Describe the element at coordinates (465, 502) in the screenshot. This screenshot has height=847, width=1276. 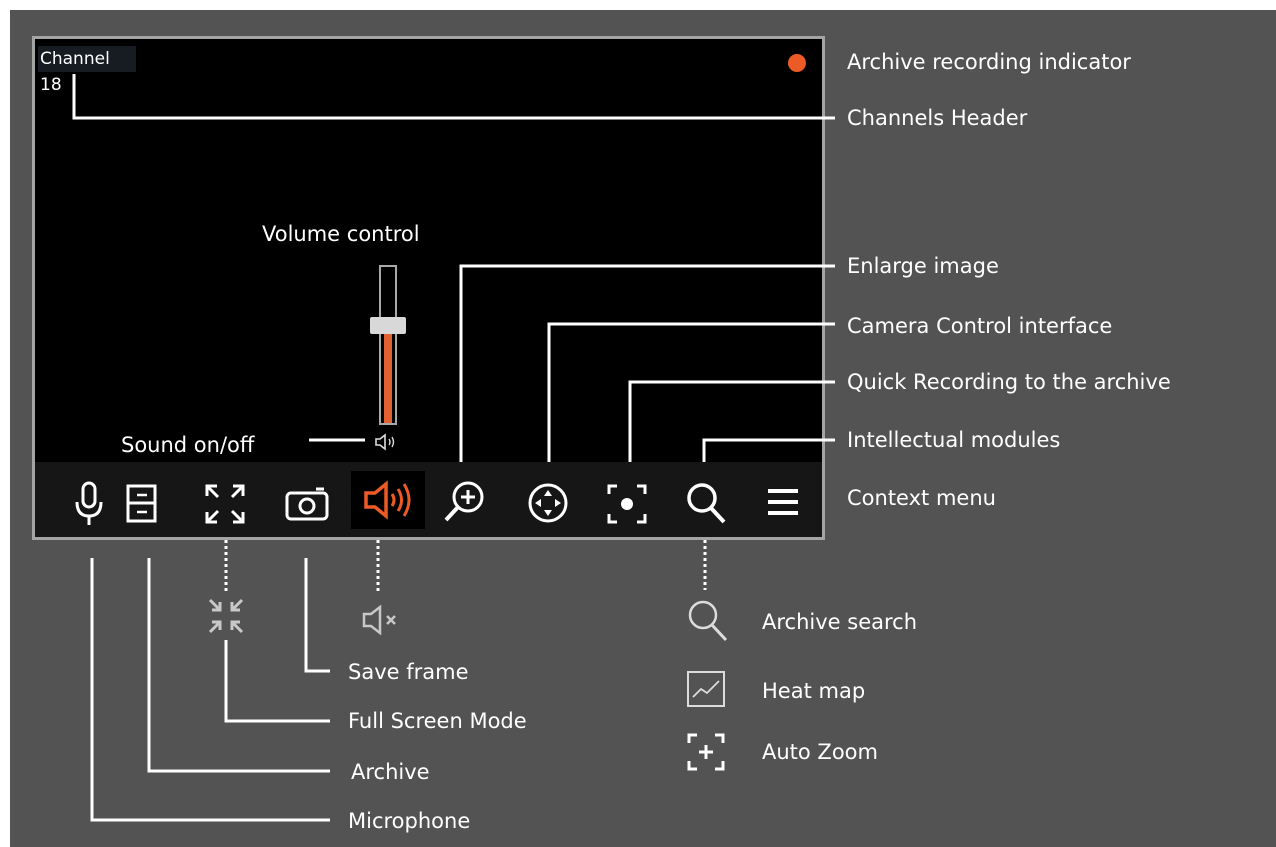
I see `zoom-in-icon` at that location.